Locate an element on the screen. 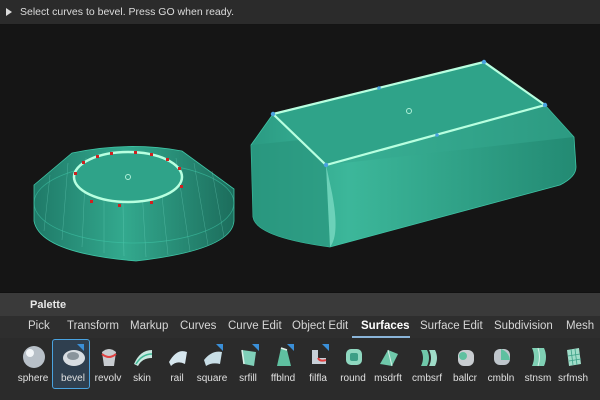 This screenshot has width=600, height=400. surface-fill-icon is located at coordinates (248, 357).